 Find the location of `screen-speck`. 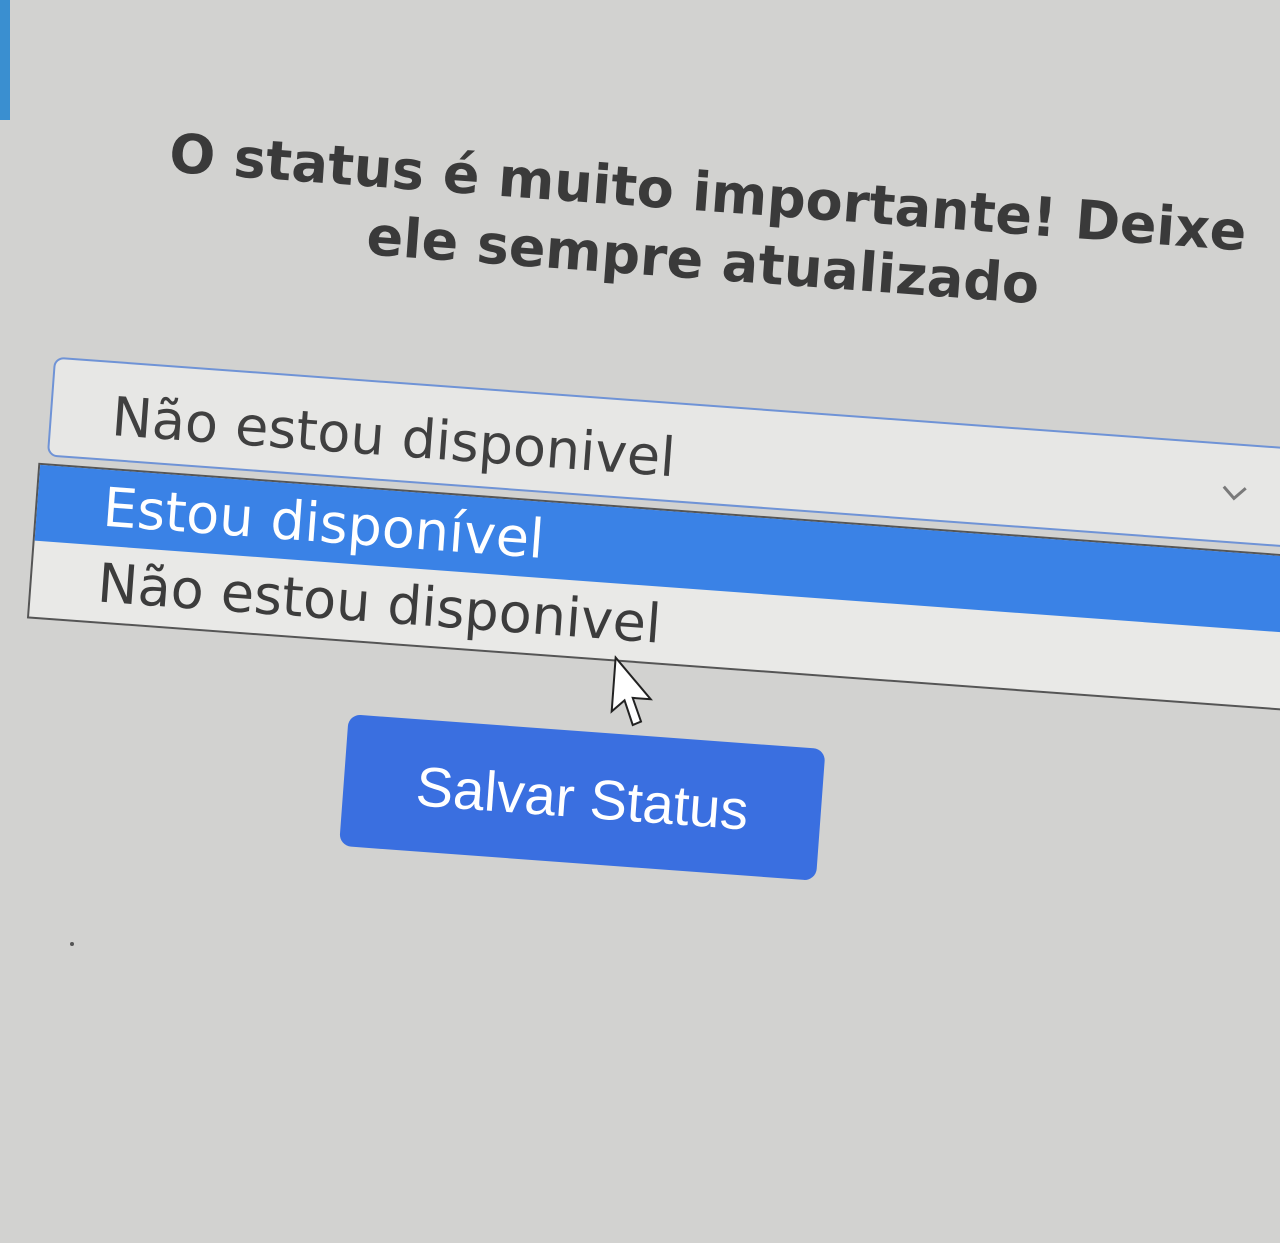

screen-speck is located at coordinates (72, 944).